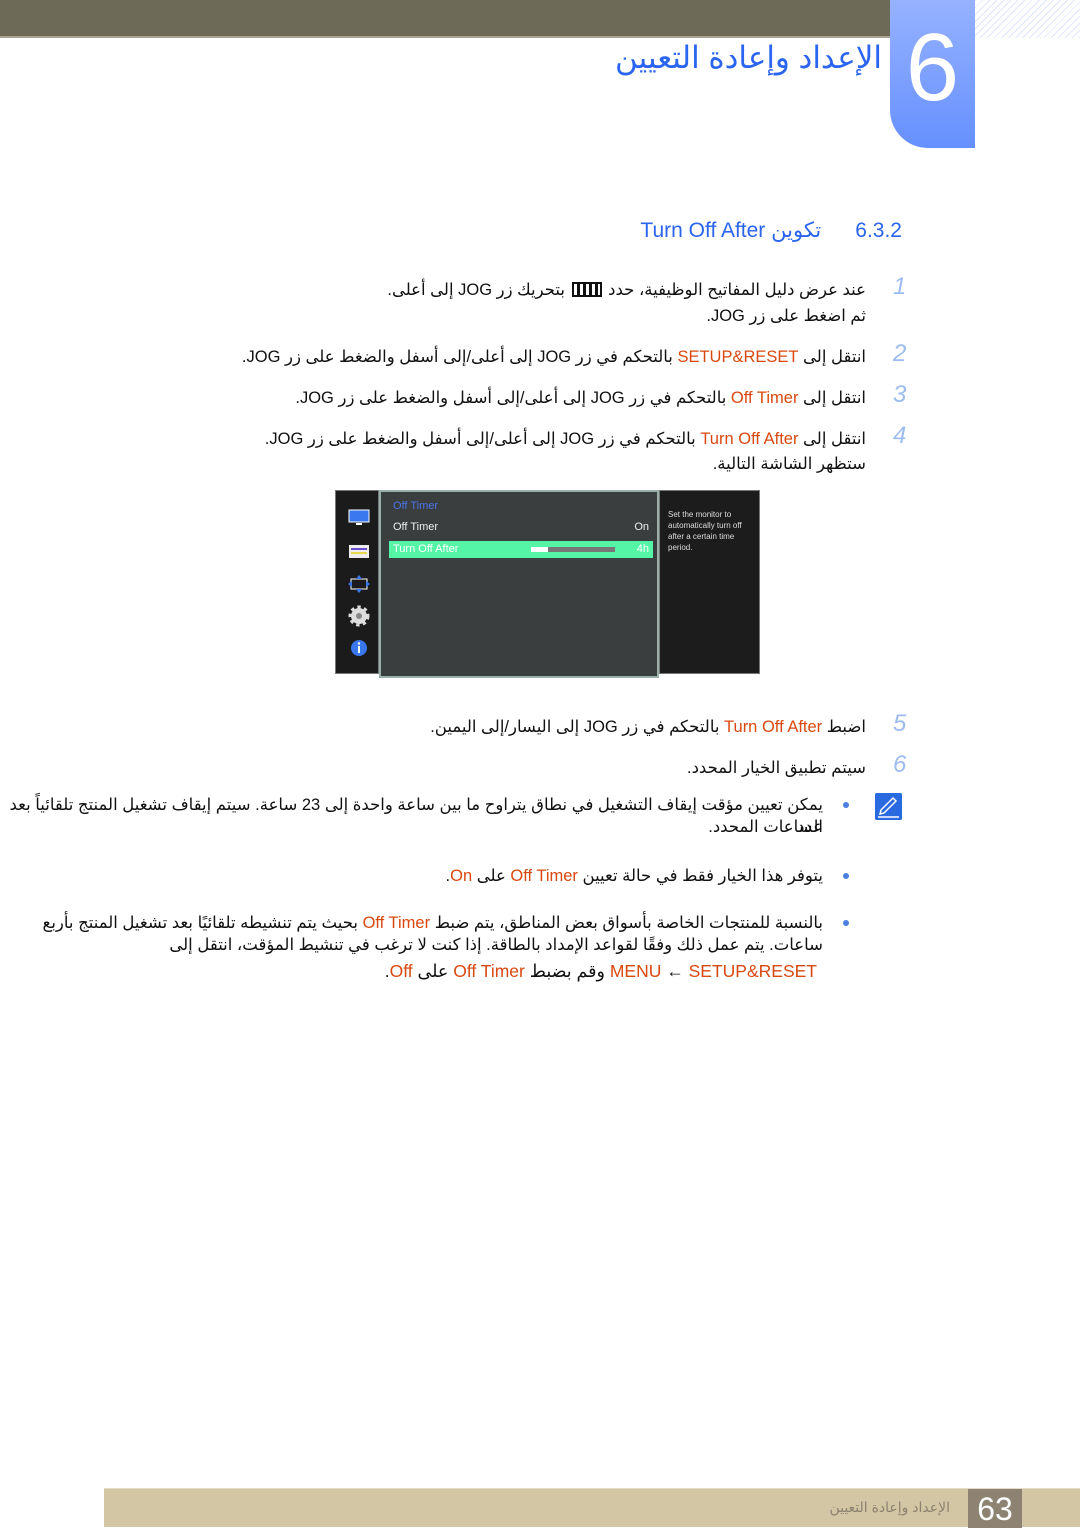 The width and height of the screenshot is (1080, 1529). Describe the element at coordinates (519, 584) in the screenshot. I see `osd-menu-panel: Off Timer Off Timer On Turn Off After 4h` at that location.